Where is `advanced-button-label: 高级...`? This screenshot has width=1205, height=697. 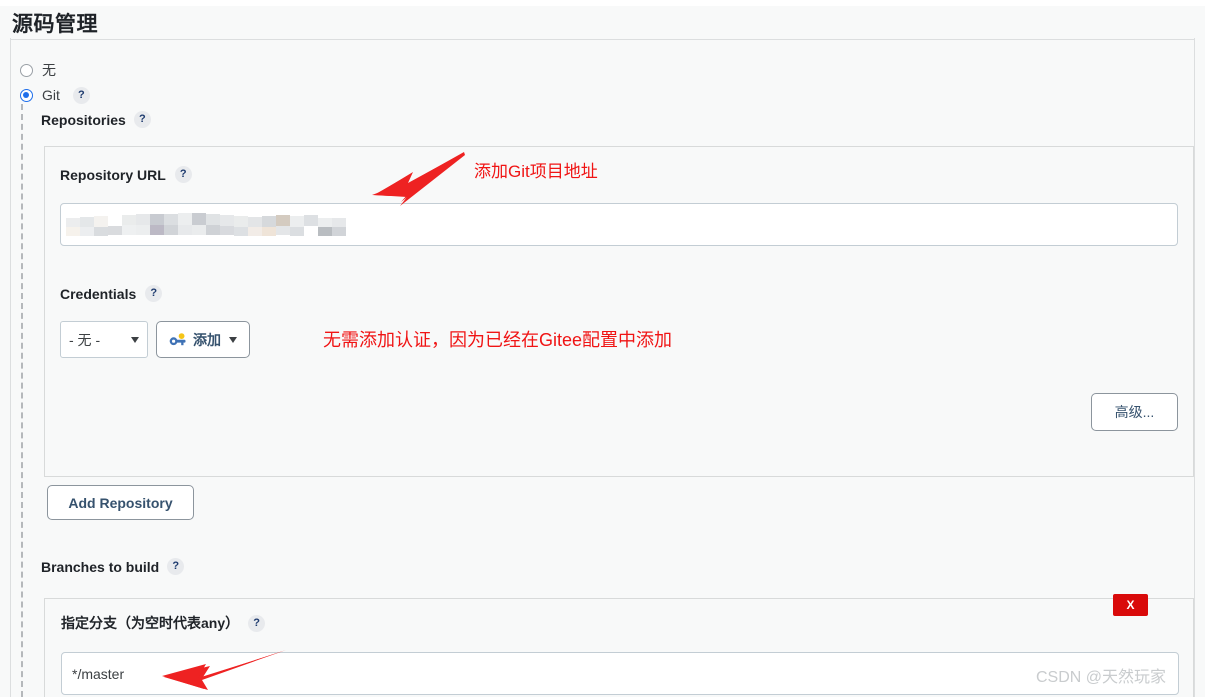 advanced-button-label: 高级... is located at coordinates (1134, 412).